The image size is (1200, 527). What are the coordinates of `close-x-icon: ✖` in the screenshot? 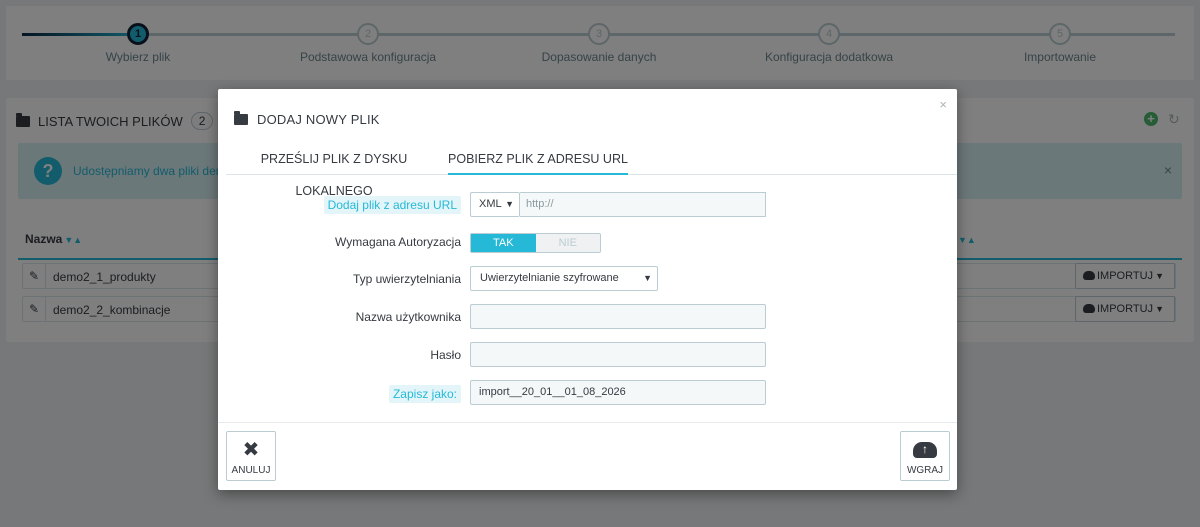 It's located at (251, 450).